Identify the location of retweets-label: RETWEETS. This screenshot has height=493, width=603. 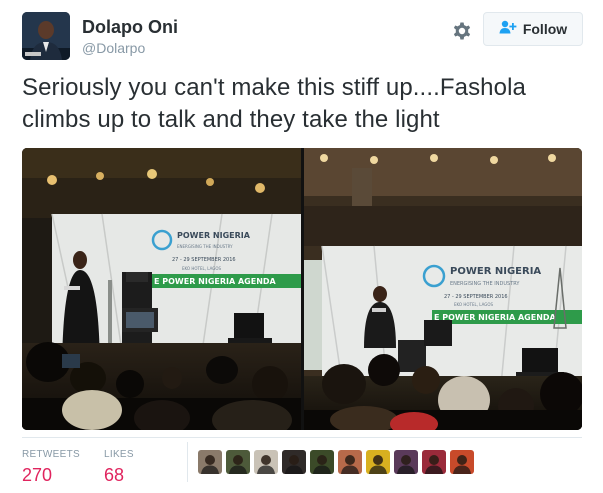
(51, 454).